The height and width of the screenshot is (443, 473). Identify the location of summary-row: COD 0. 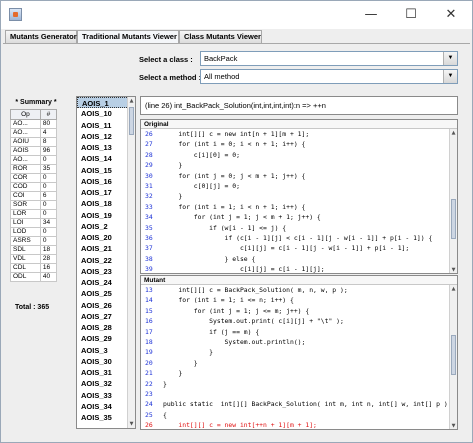
(34, 187).